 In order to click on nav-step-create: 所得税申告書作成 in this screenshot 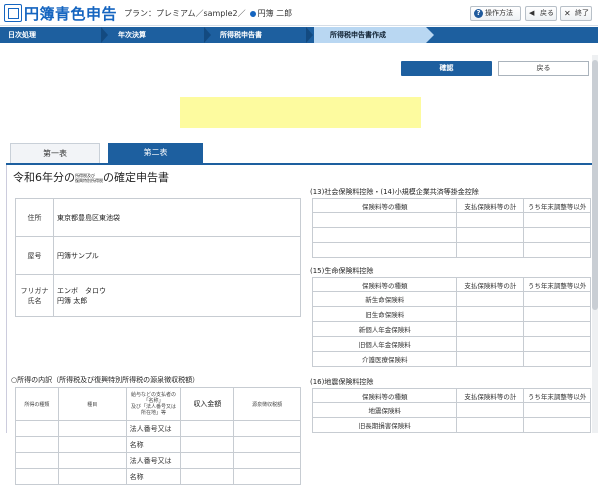, I will do `click(358, 35)`.